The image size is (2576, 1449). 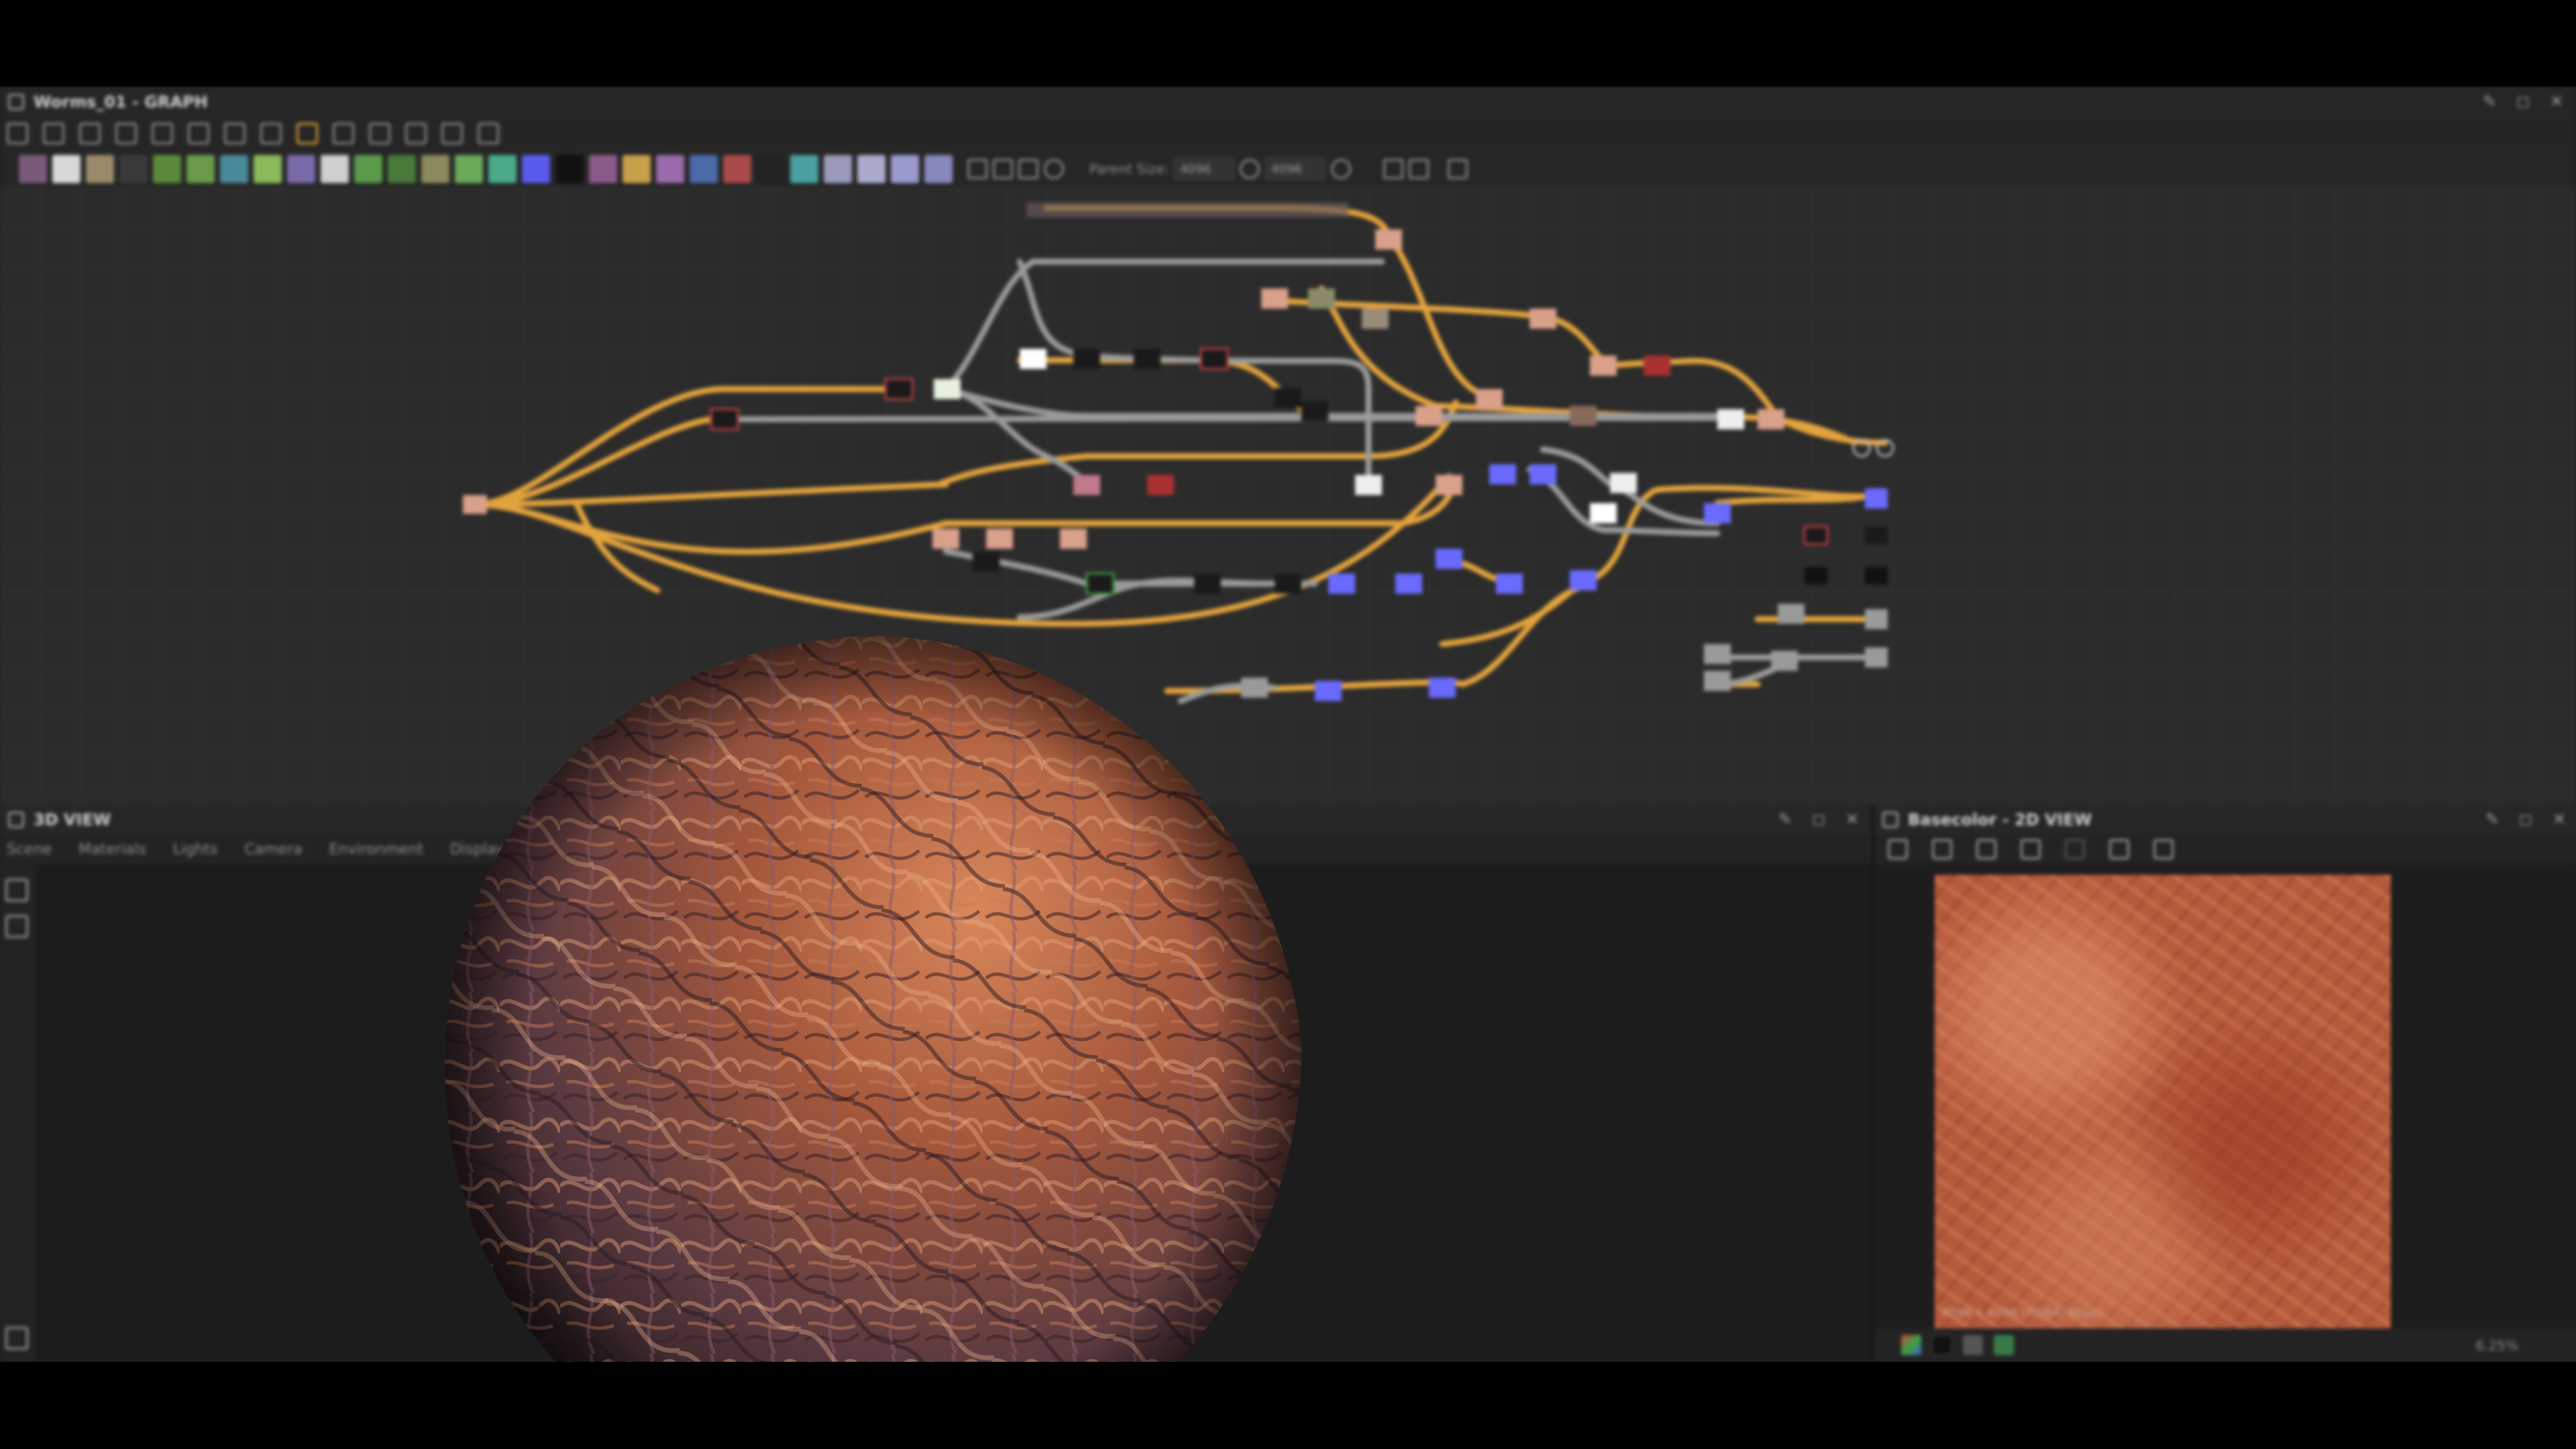 What do you see at coordinates (16, 1338) in the screenshot?
I see `axis-icon` at bounding box center [16, 1338].